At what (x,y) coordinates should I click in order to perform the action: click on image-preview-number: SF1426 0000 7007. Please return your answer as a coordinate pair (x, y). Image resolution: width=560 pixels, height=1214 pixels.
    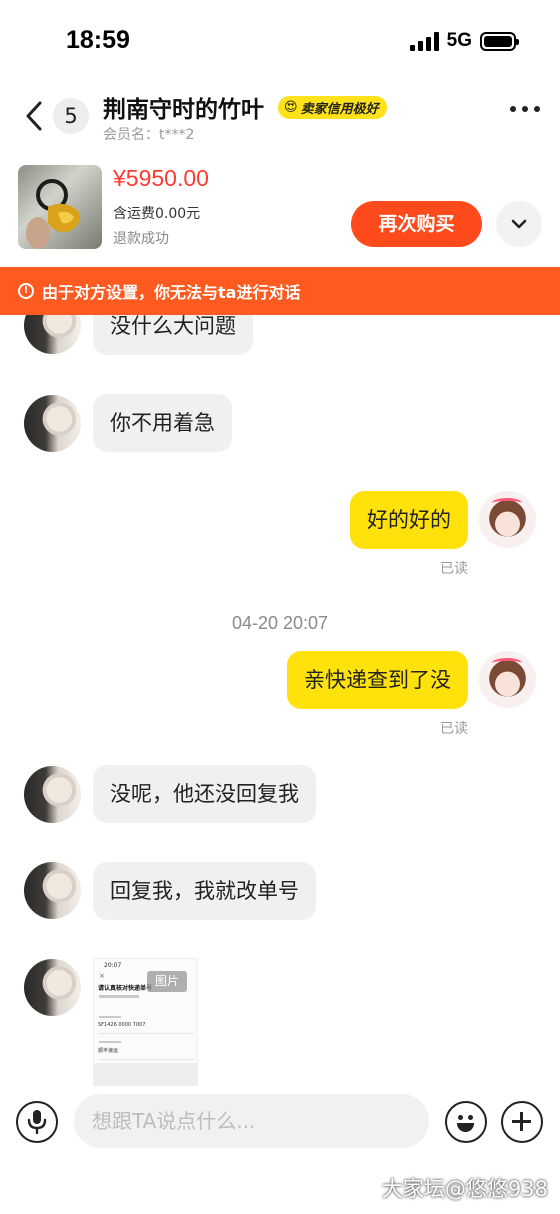
    Looking at the image, I should click on (122, 1025).